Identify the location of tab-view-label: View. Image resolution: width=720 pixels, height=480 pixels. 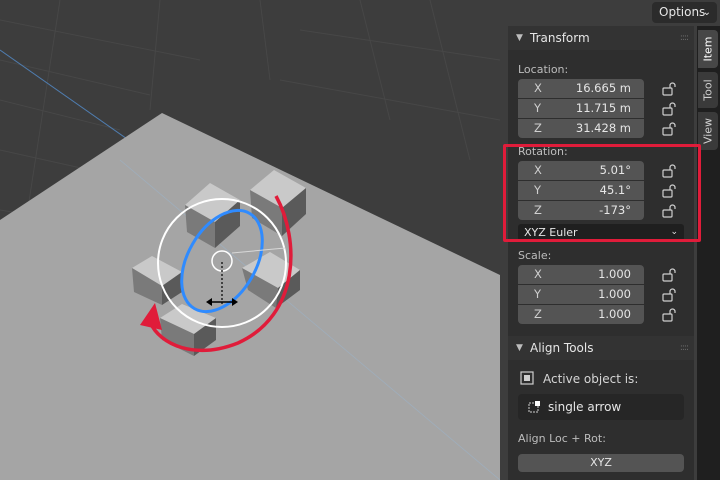
(708, 131).